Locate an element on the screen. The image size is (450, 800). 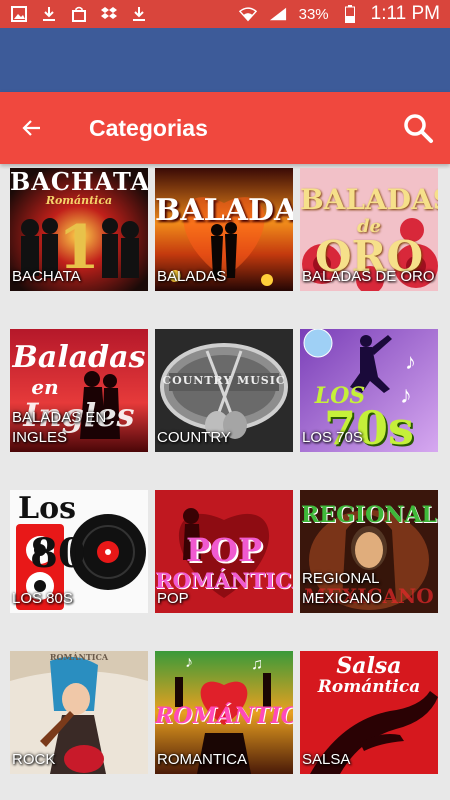
banner-strip is located at coordinates (225, 60).